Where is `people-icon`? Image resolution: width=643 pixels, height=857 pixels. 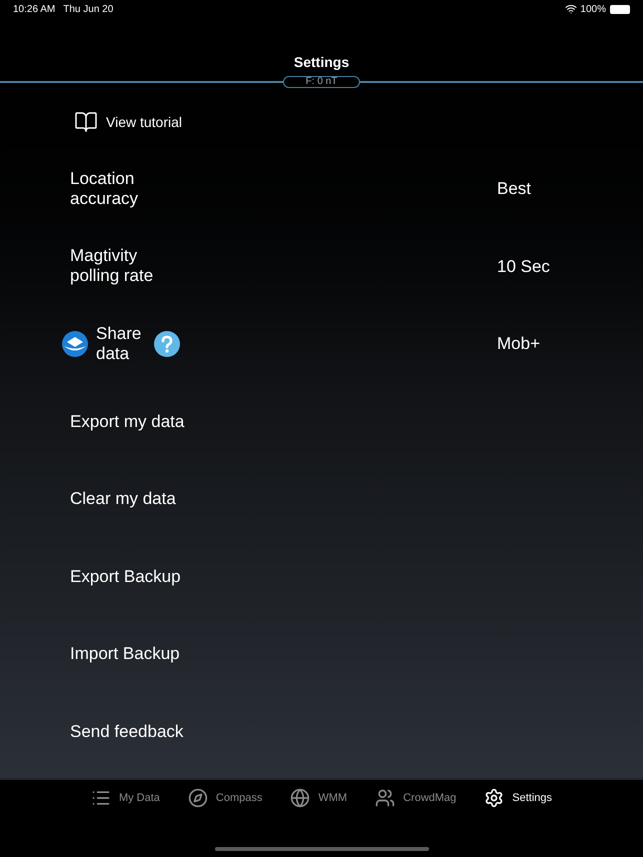 people-icon is located at coordinates (385, 798).